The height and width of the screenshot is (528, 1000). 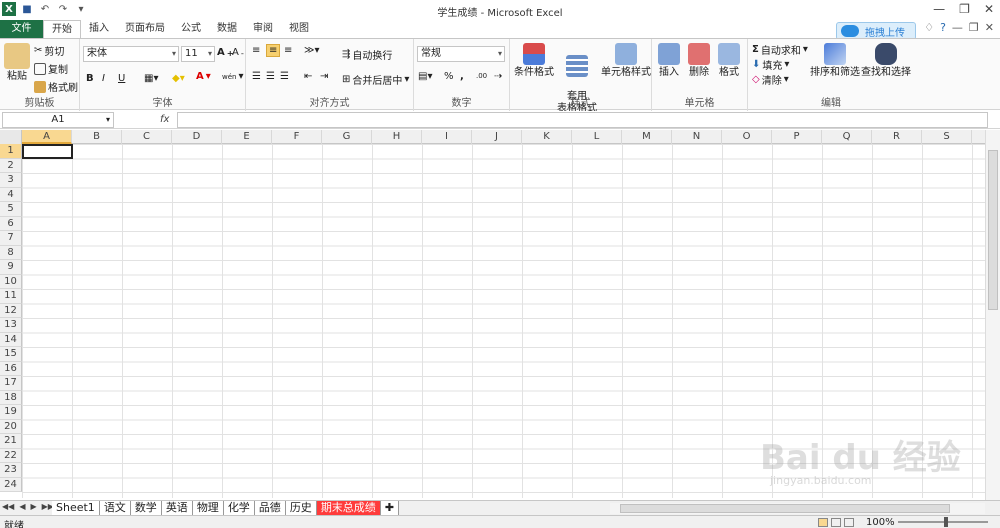 What do you see at coordinates (11, 412) in the screenshot?
I see `row-header-19: 19` at bounding box center [11, 412].